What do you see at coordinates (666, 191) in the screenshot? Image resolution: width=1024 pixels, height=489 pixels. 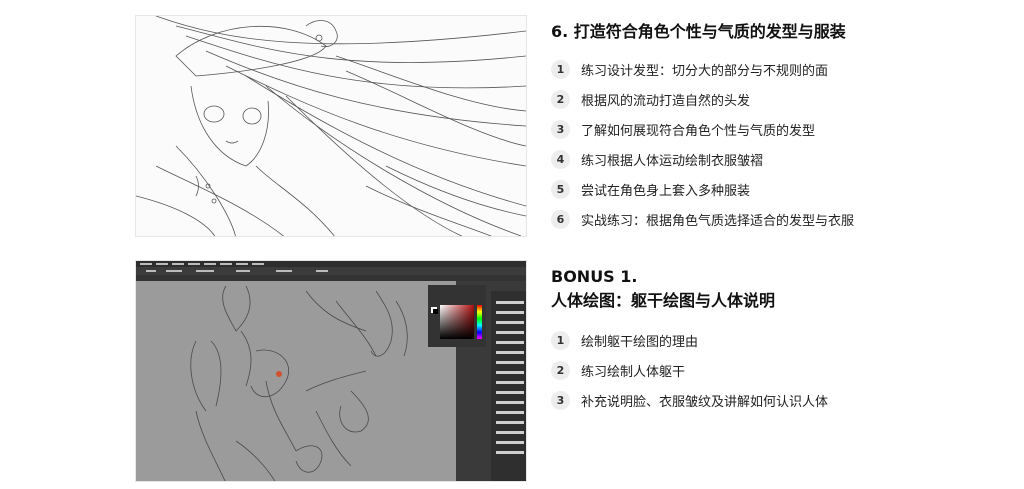 I see `lesson-label: 尝试在角色身上套入多种服装` at bounding box center [666, 191].